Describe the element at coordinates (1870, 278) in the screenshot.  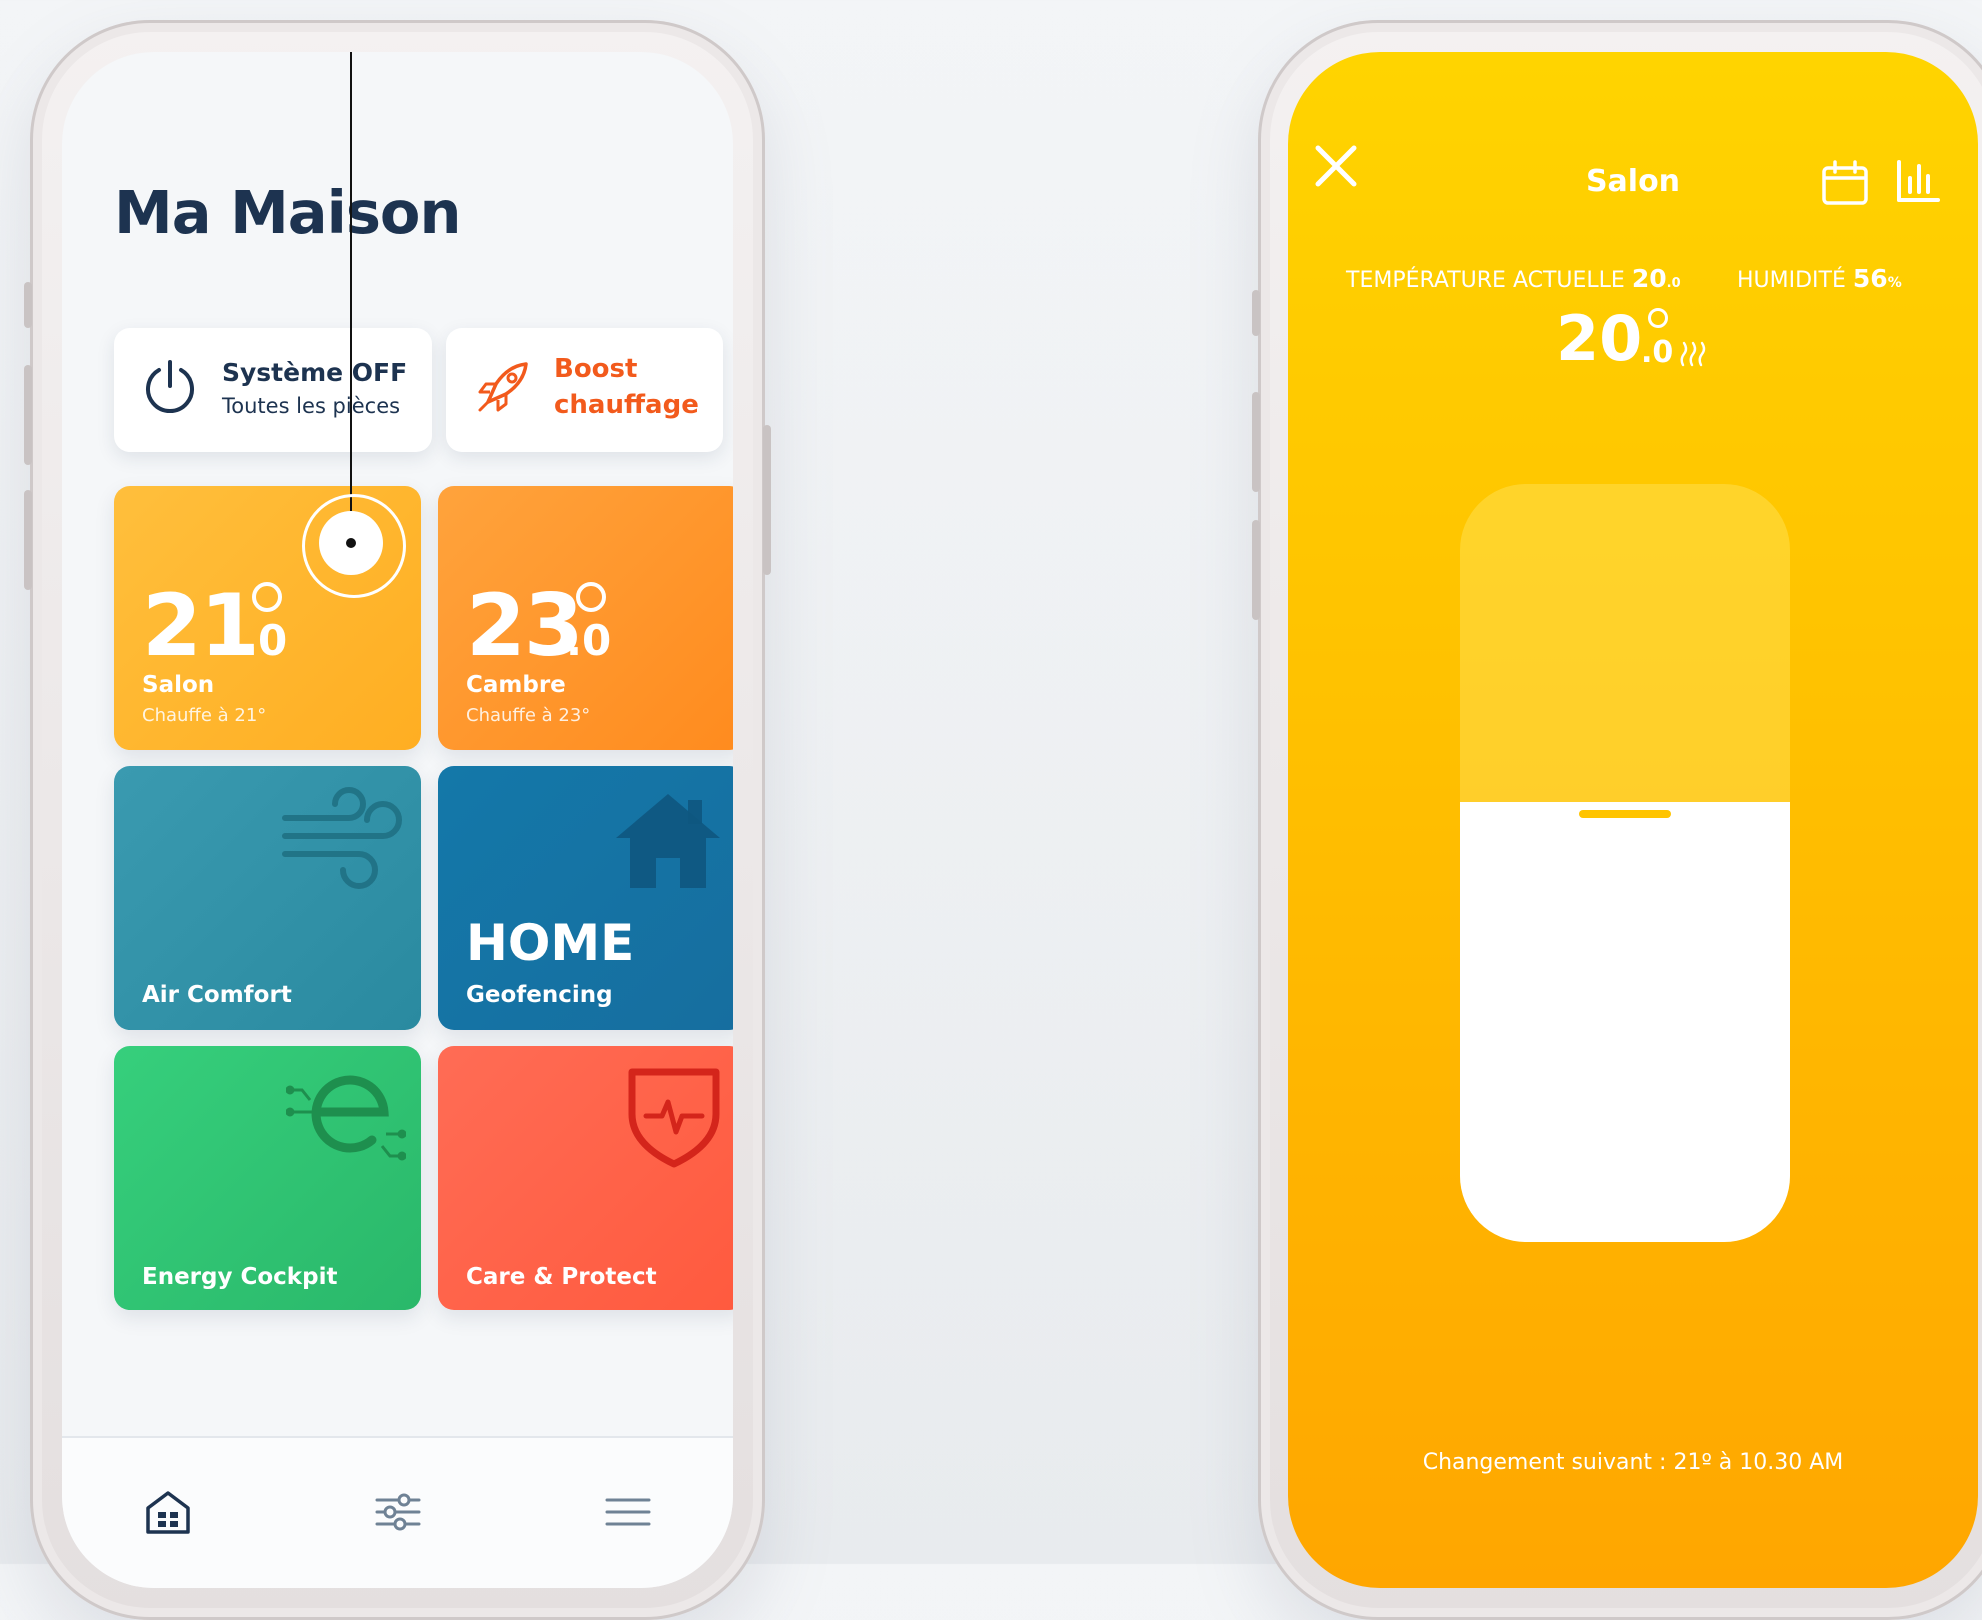
I see `humidity-value: 56` at that location.